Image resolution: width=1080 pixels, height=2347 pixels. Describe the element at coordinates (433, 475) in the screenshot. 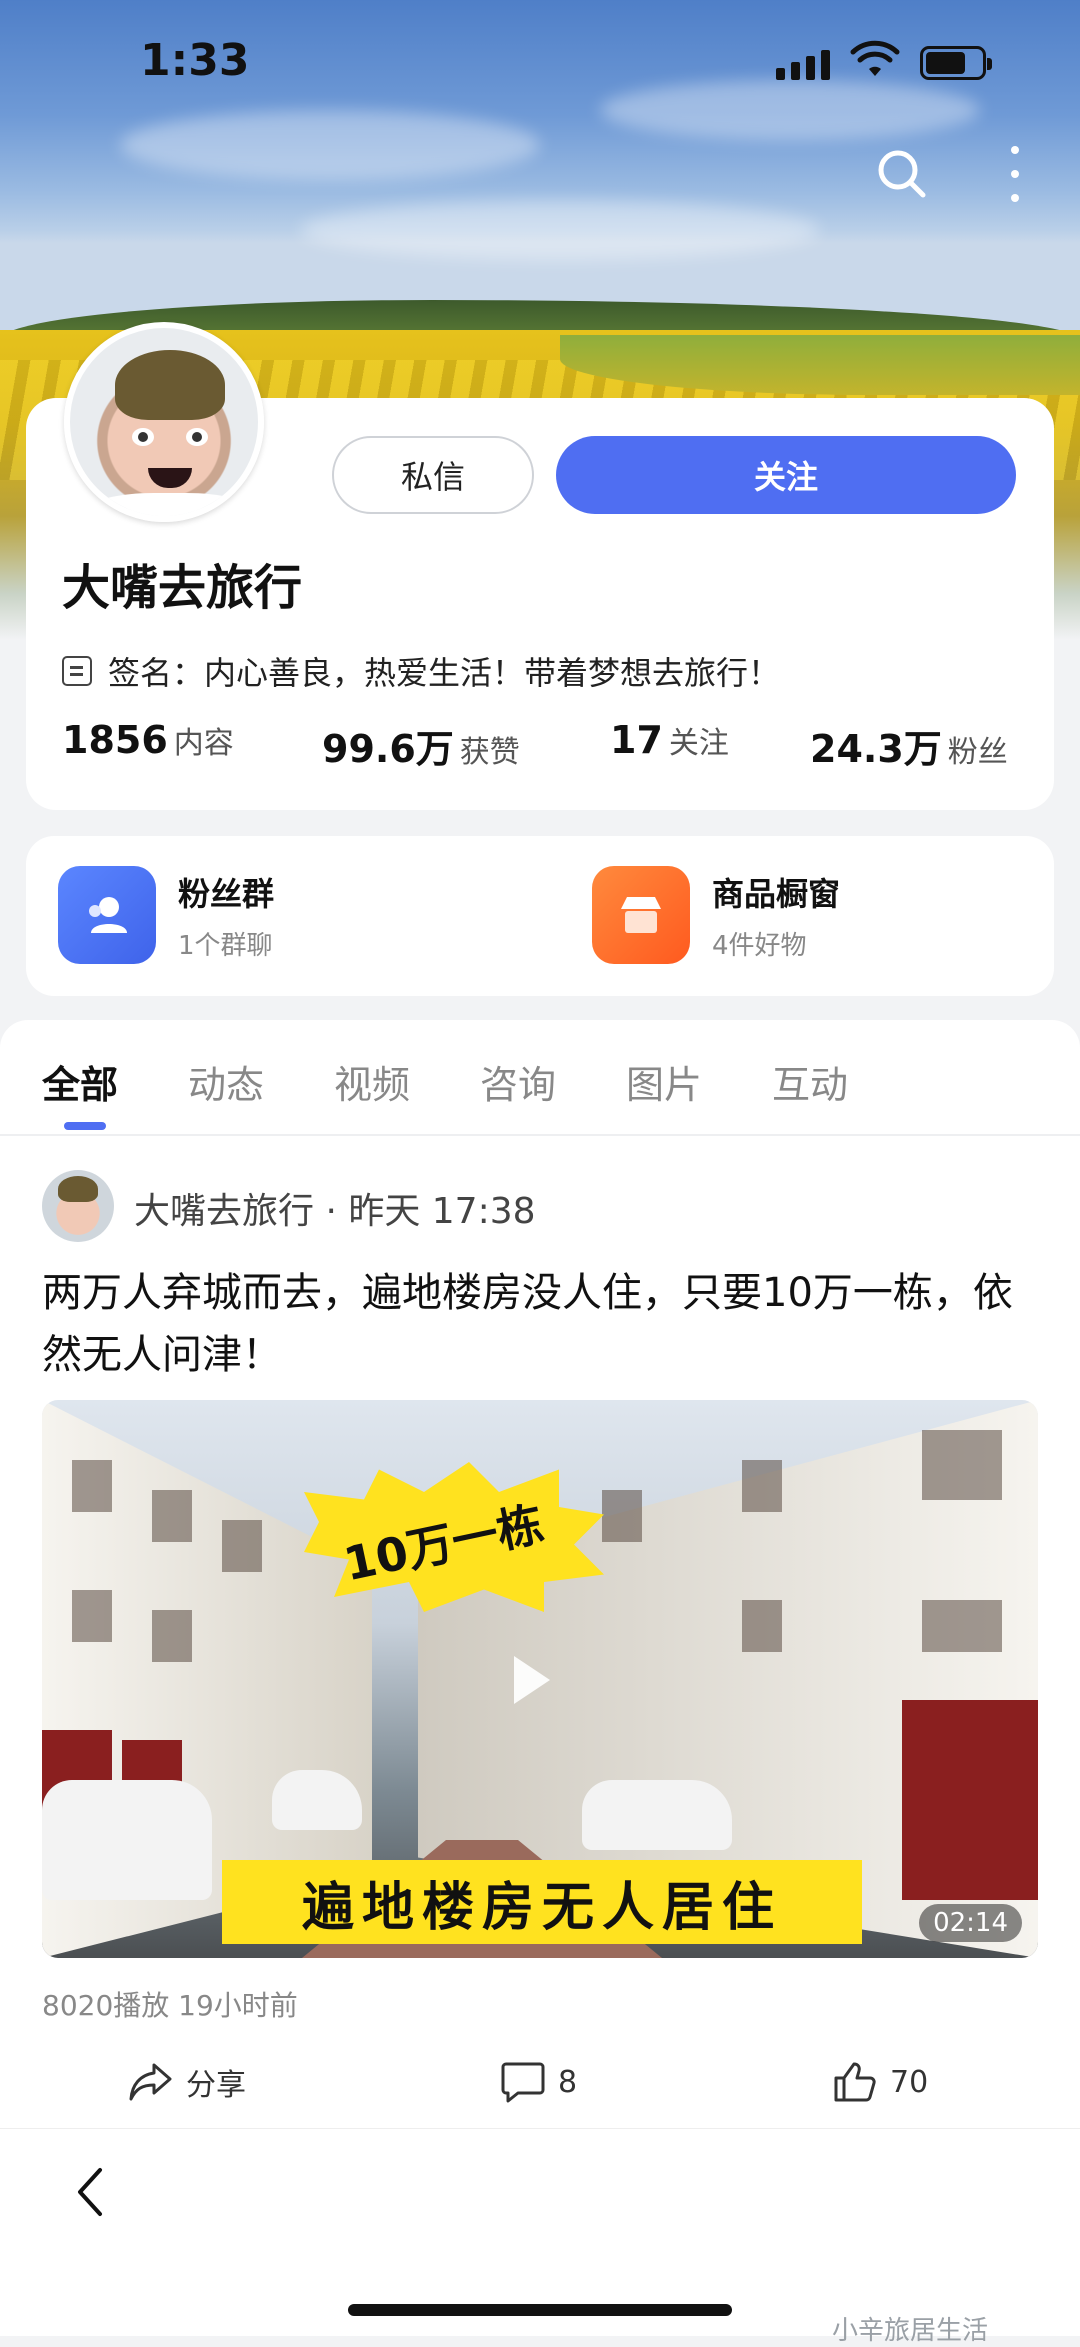

I see `message-button: 私信` at that location.